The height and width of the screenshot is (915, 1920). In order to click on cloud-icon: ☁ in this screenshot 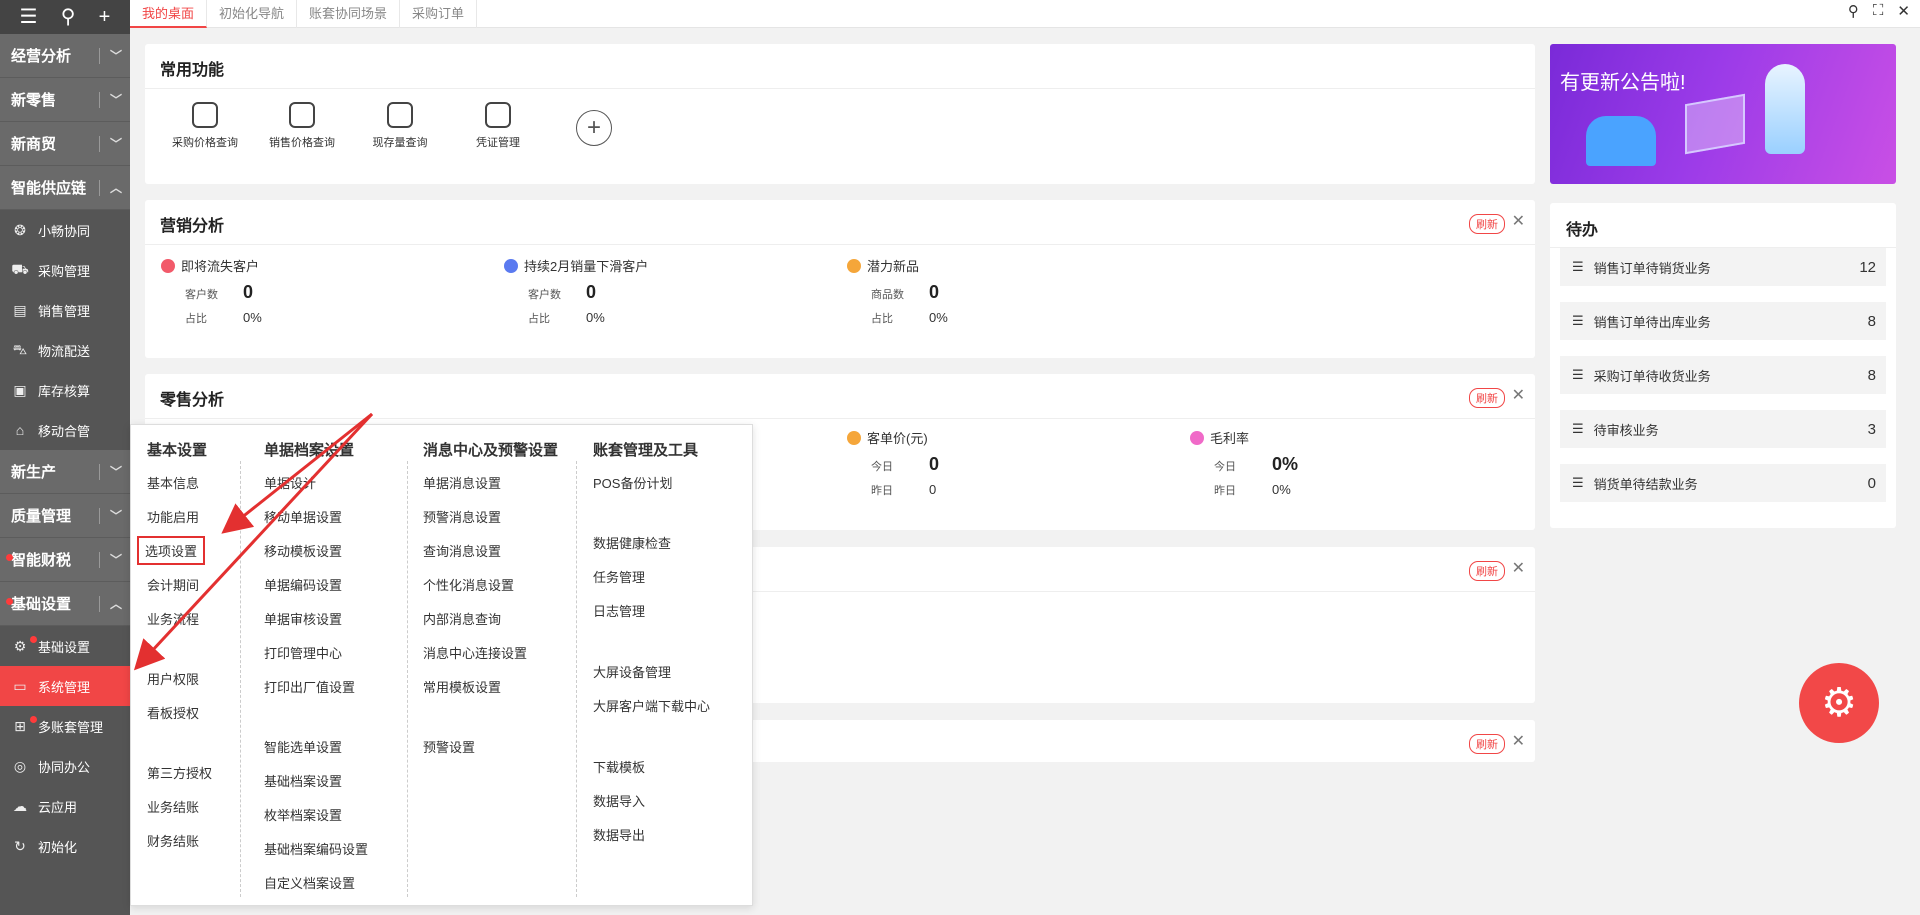, I will do `click(20, 805)`.